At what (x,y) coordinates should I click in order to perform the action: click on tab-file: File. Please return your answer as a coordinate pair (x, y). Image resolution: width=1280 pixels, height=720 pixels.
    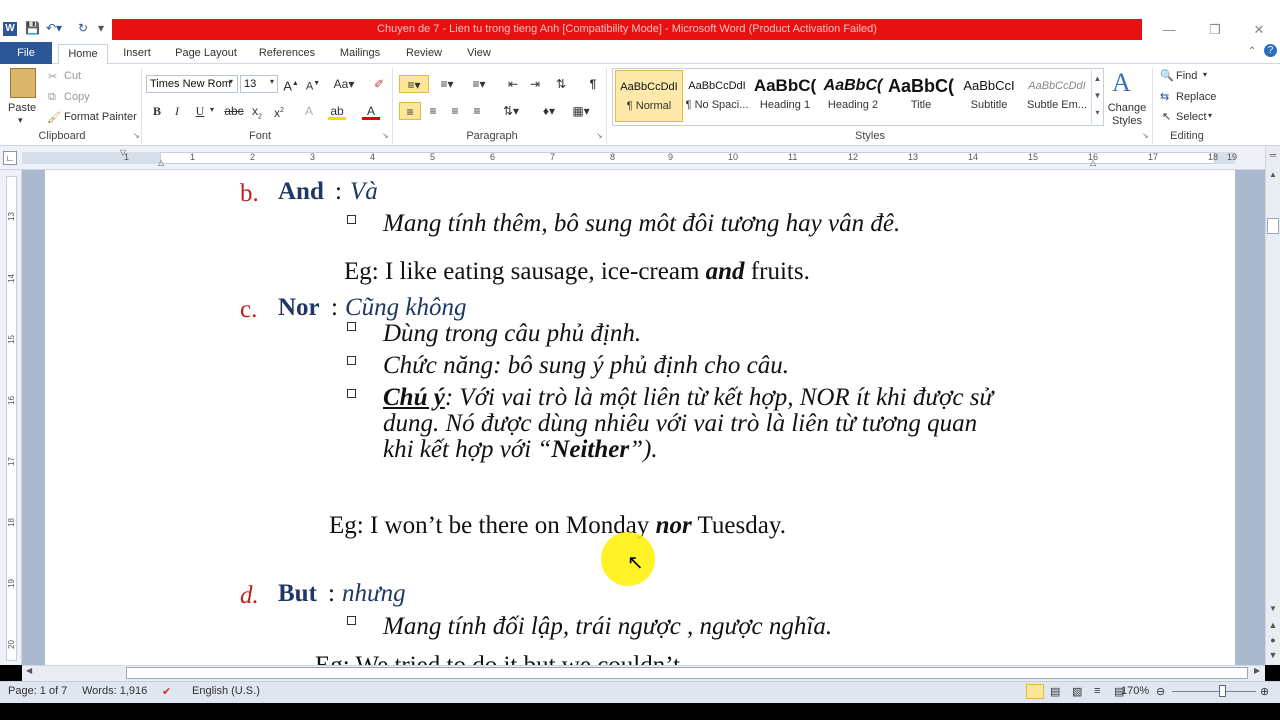
    Looking at the image, I should click on (26, 53).